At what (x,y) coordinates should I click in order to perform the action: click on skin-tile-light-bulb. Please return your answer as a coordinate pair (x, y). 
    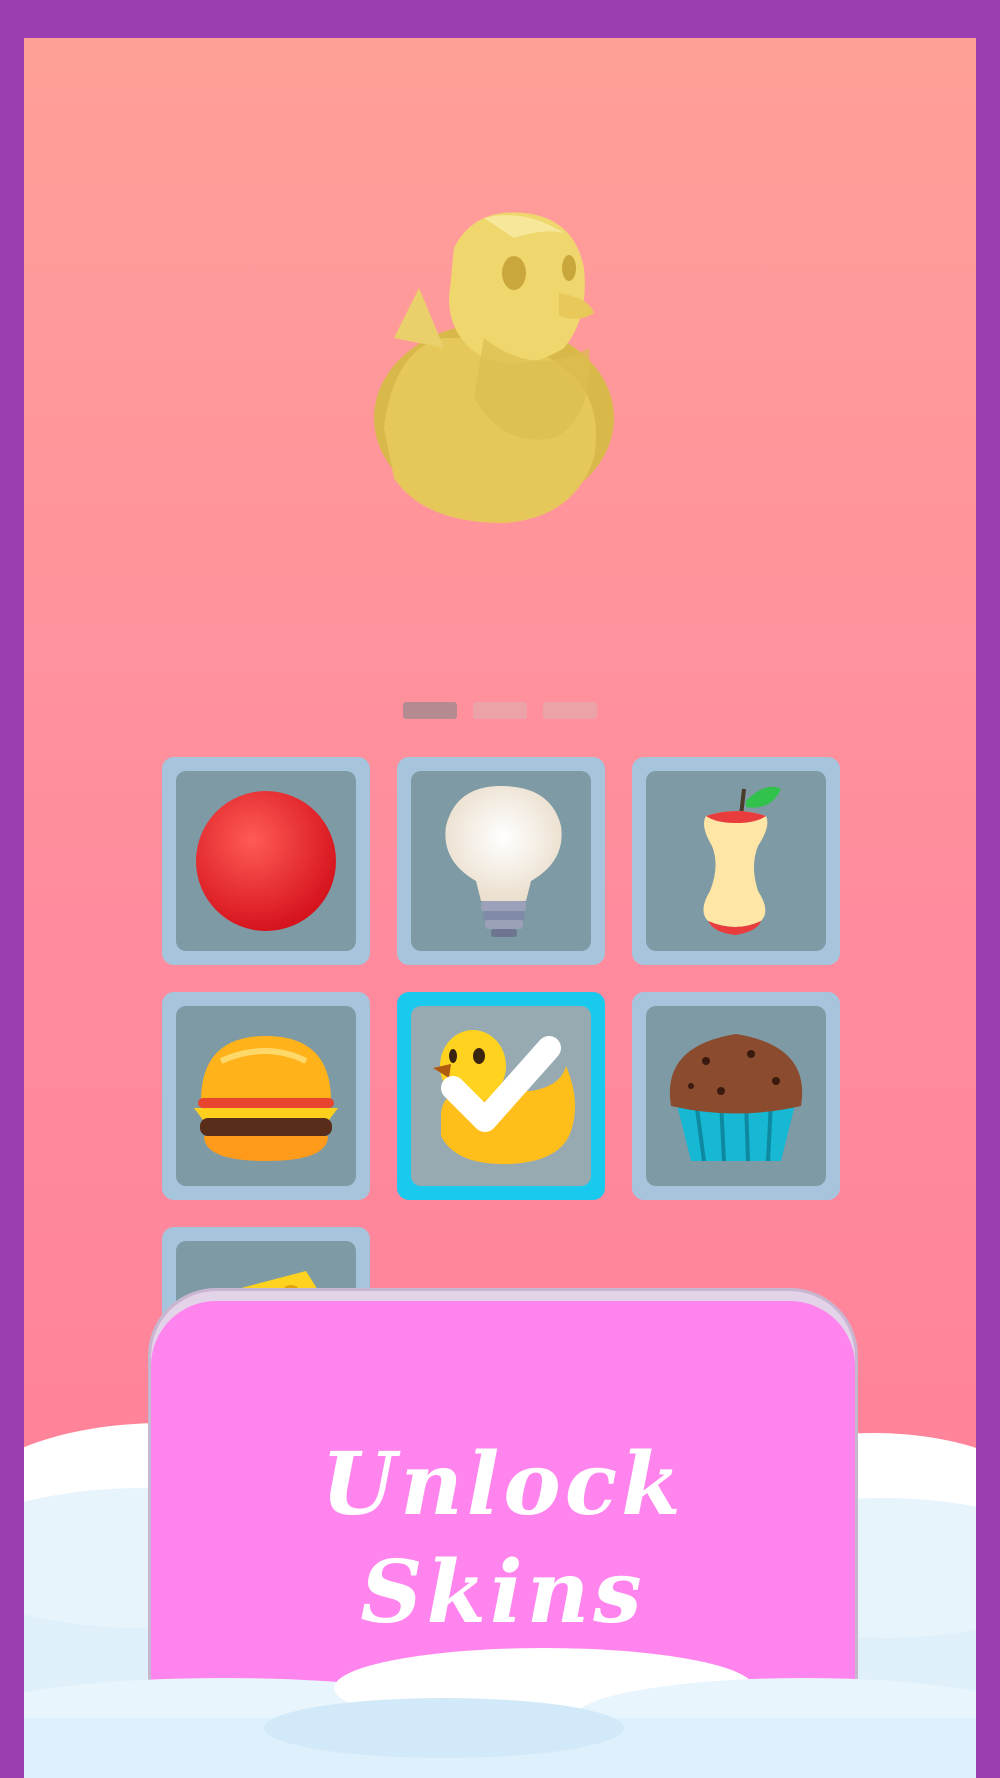
    Looking at the image, I should click on (501, 861).